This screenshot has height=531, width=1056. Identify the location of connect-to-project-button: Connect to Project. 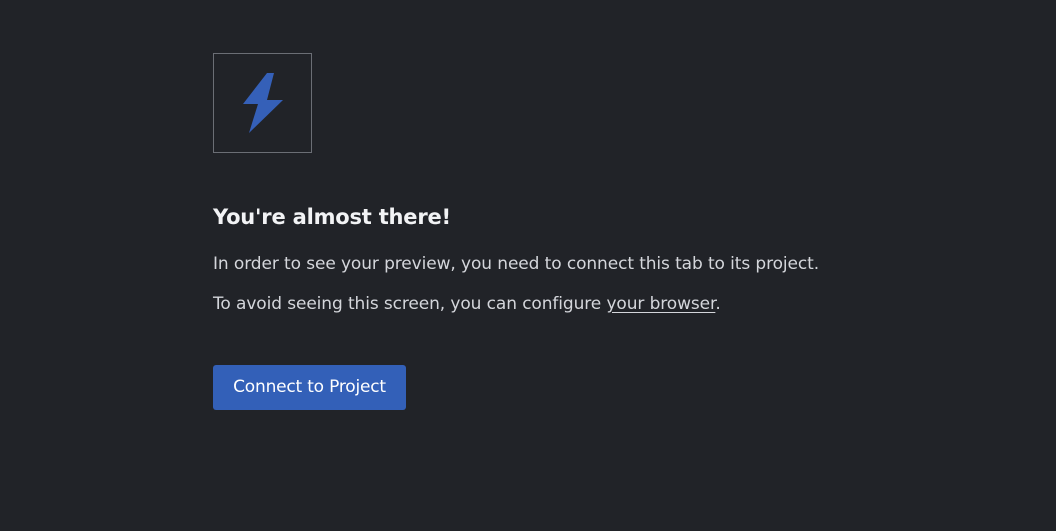
(309, 387).